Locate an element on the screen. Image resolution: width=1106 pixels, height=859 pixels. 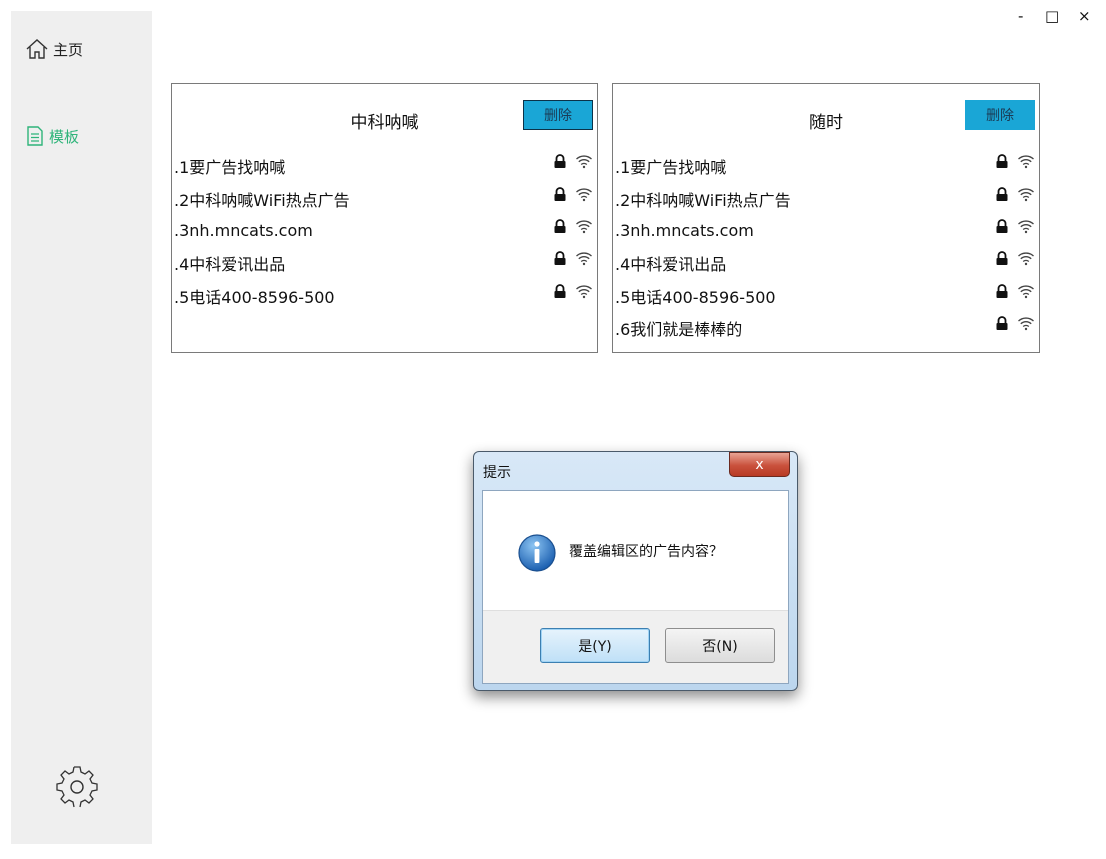
no-button: 否(N) is located at coordinates (720, 645).